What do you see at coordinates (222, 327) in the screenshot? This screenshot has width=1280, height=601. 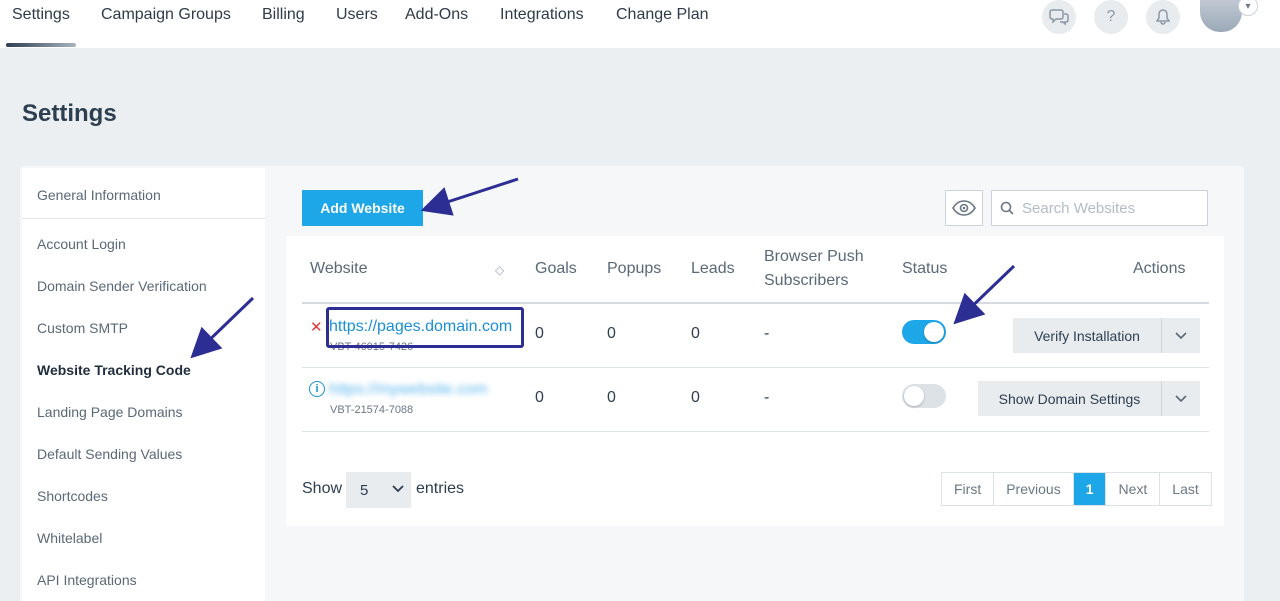 I see `arrow-to-tracking-code` at bounding box center [222, 327].